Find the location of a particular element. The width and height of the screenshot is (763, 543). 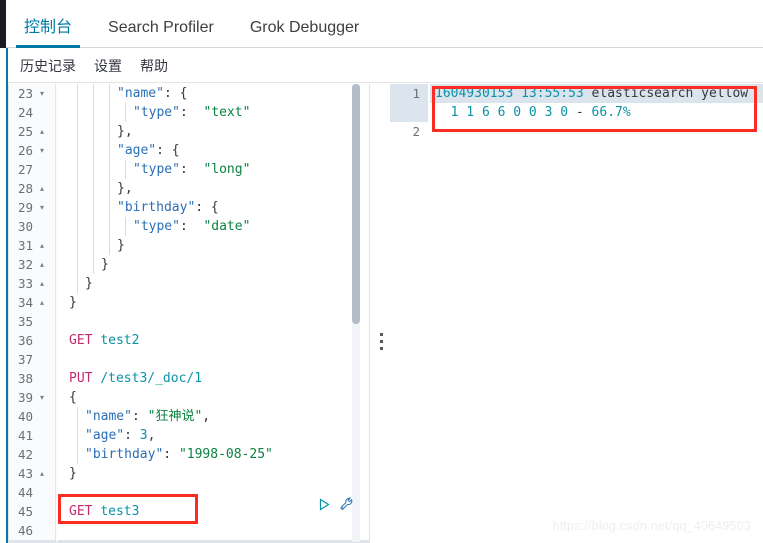

response-token is located at coordinates (517, 93).